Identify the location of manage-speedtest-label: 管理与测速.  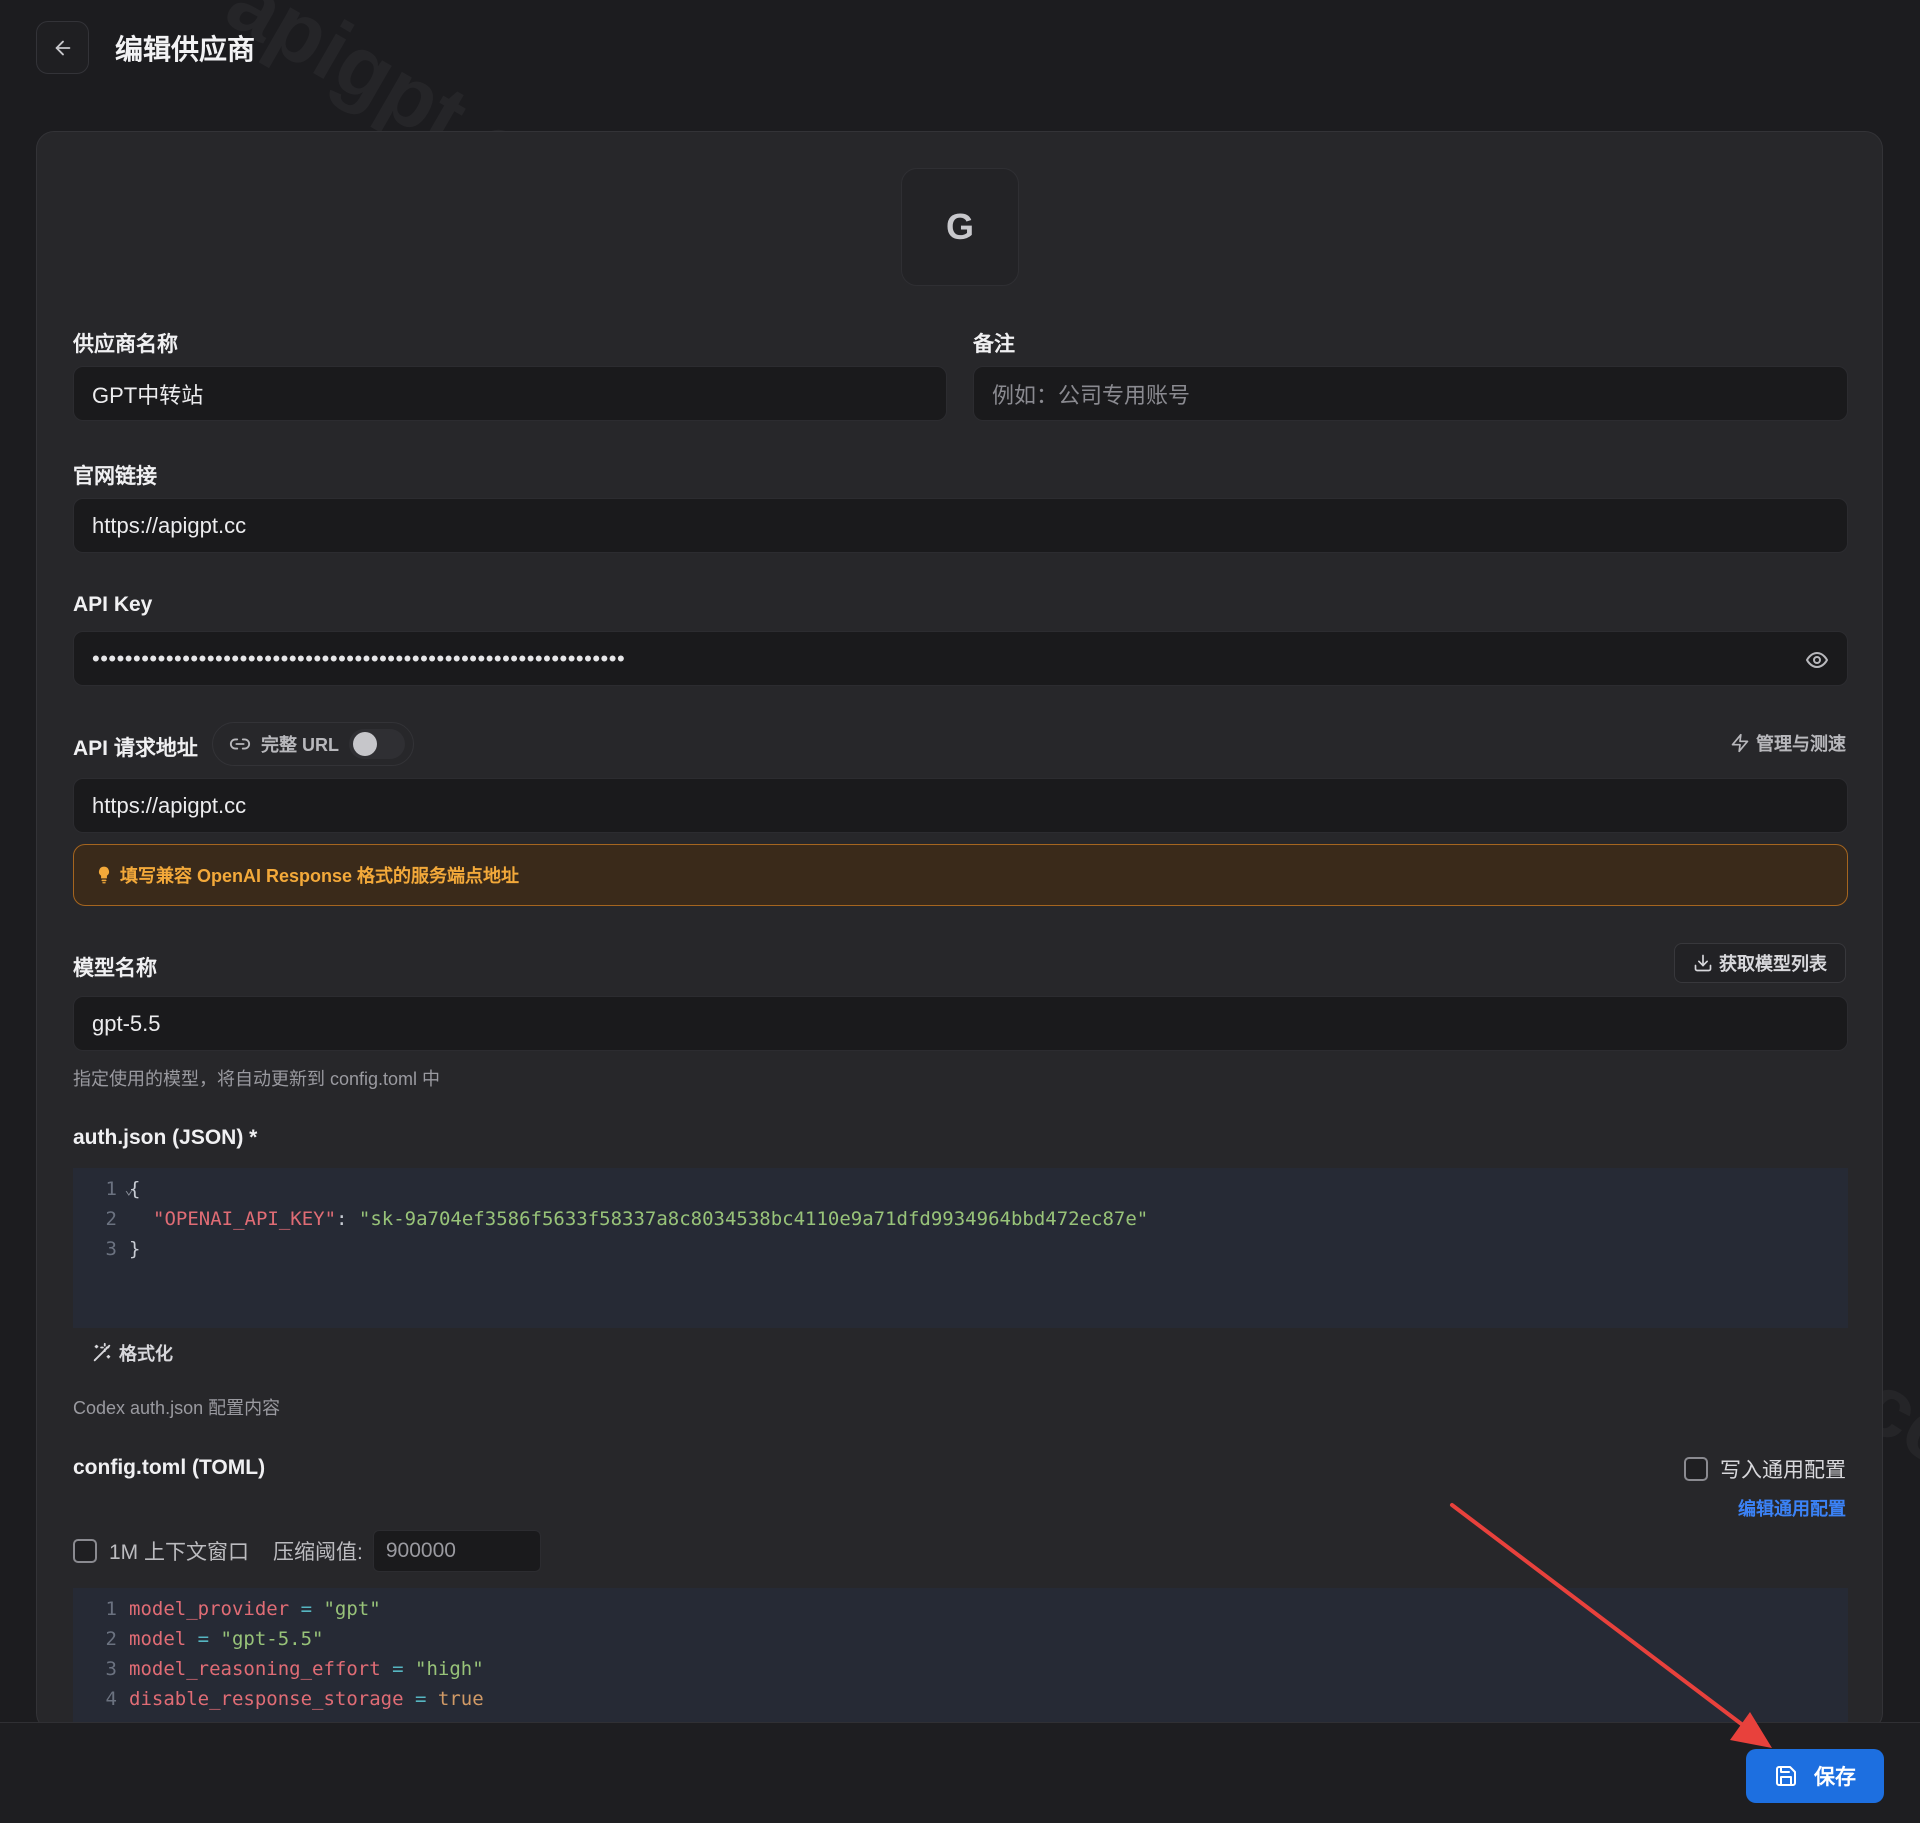
(1801, 744).